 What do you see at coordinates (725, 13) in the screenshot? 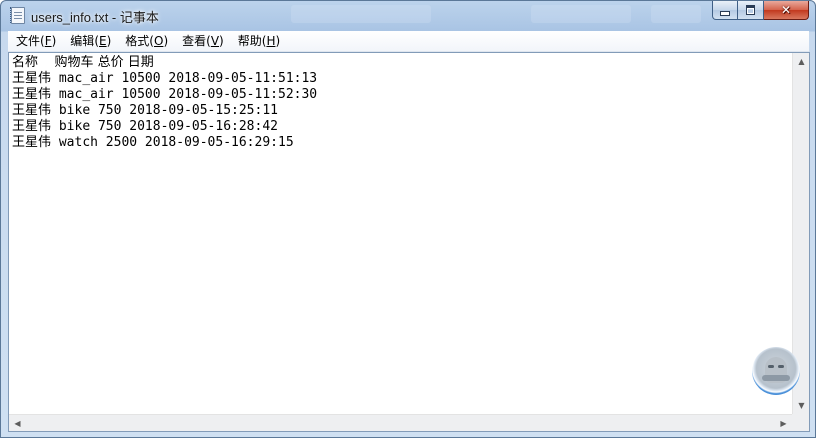
I see `minimize-icon` at bounding box center [725, 13].